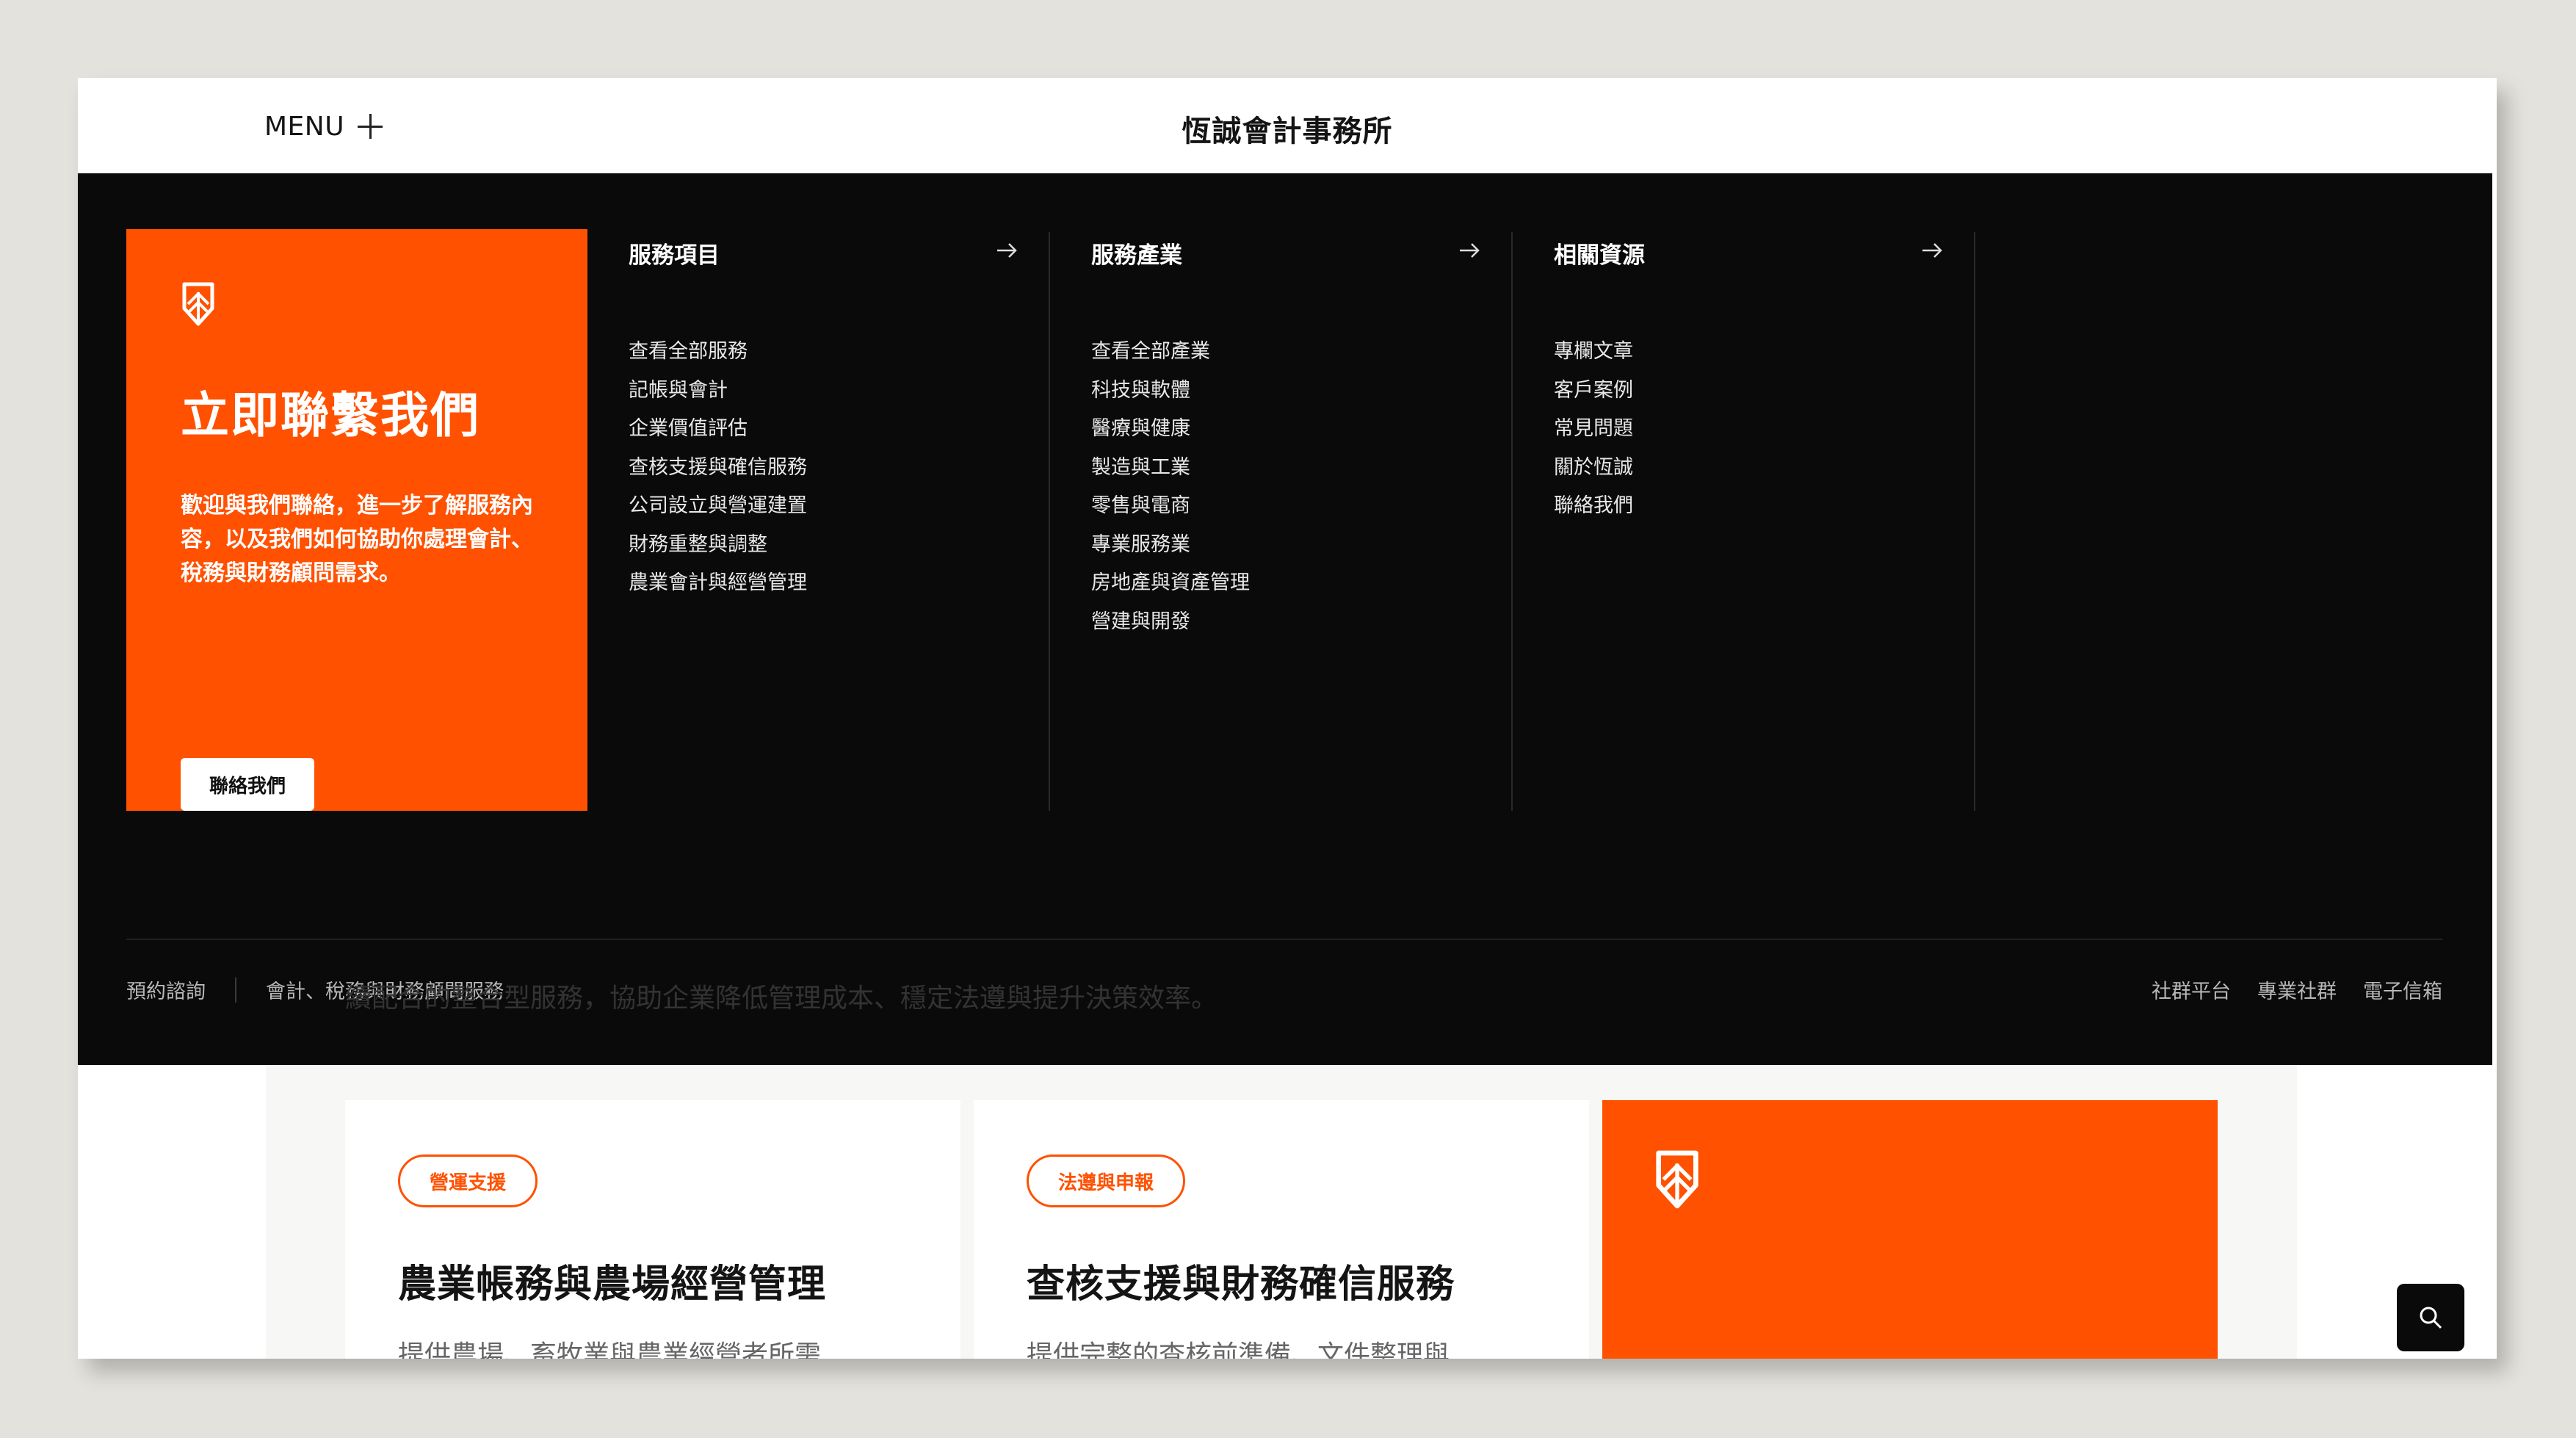 This screenshot has height=1438, width=2576. What do you see at coordinates (1170, 630) in the screenshot?
I see `menu-link: 營建與開發` at bounding box center [1170, 630].